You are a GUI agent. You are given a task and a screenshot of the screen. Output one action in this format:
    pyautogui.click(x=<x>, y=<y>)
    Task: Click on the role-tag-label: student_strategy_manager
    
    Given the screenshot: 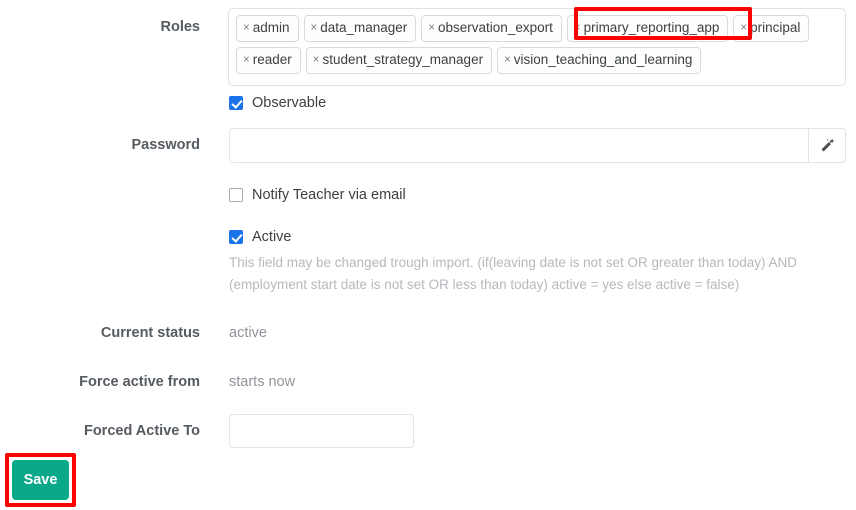 What is the action you would take?
    pyautogui.click(x=403, y=59)
    